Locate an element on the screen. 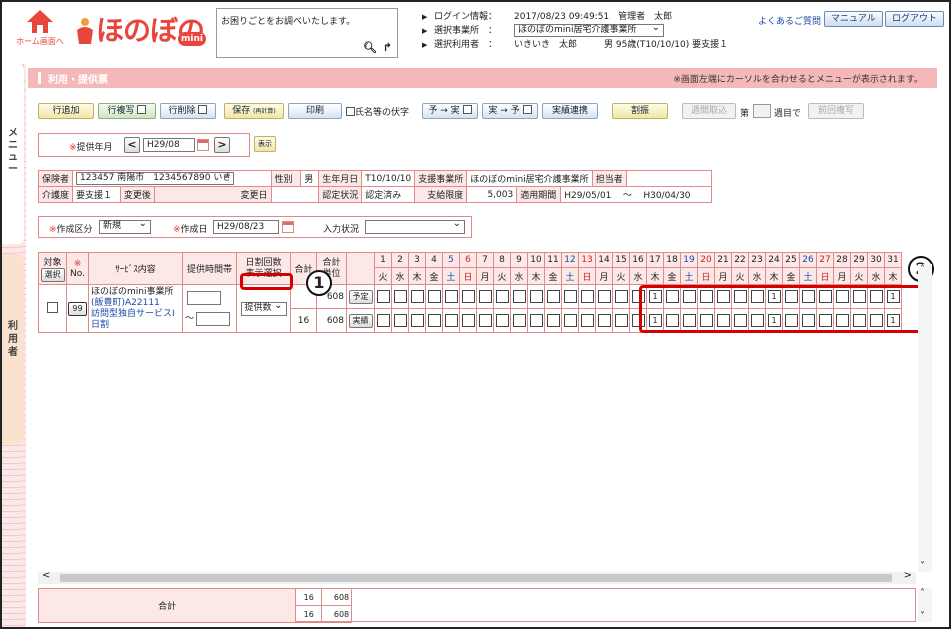 The width and height of the screenshot is (951, 629). allocate-button: 割振 is located at coordinates (640, 111).